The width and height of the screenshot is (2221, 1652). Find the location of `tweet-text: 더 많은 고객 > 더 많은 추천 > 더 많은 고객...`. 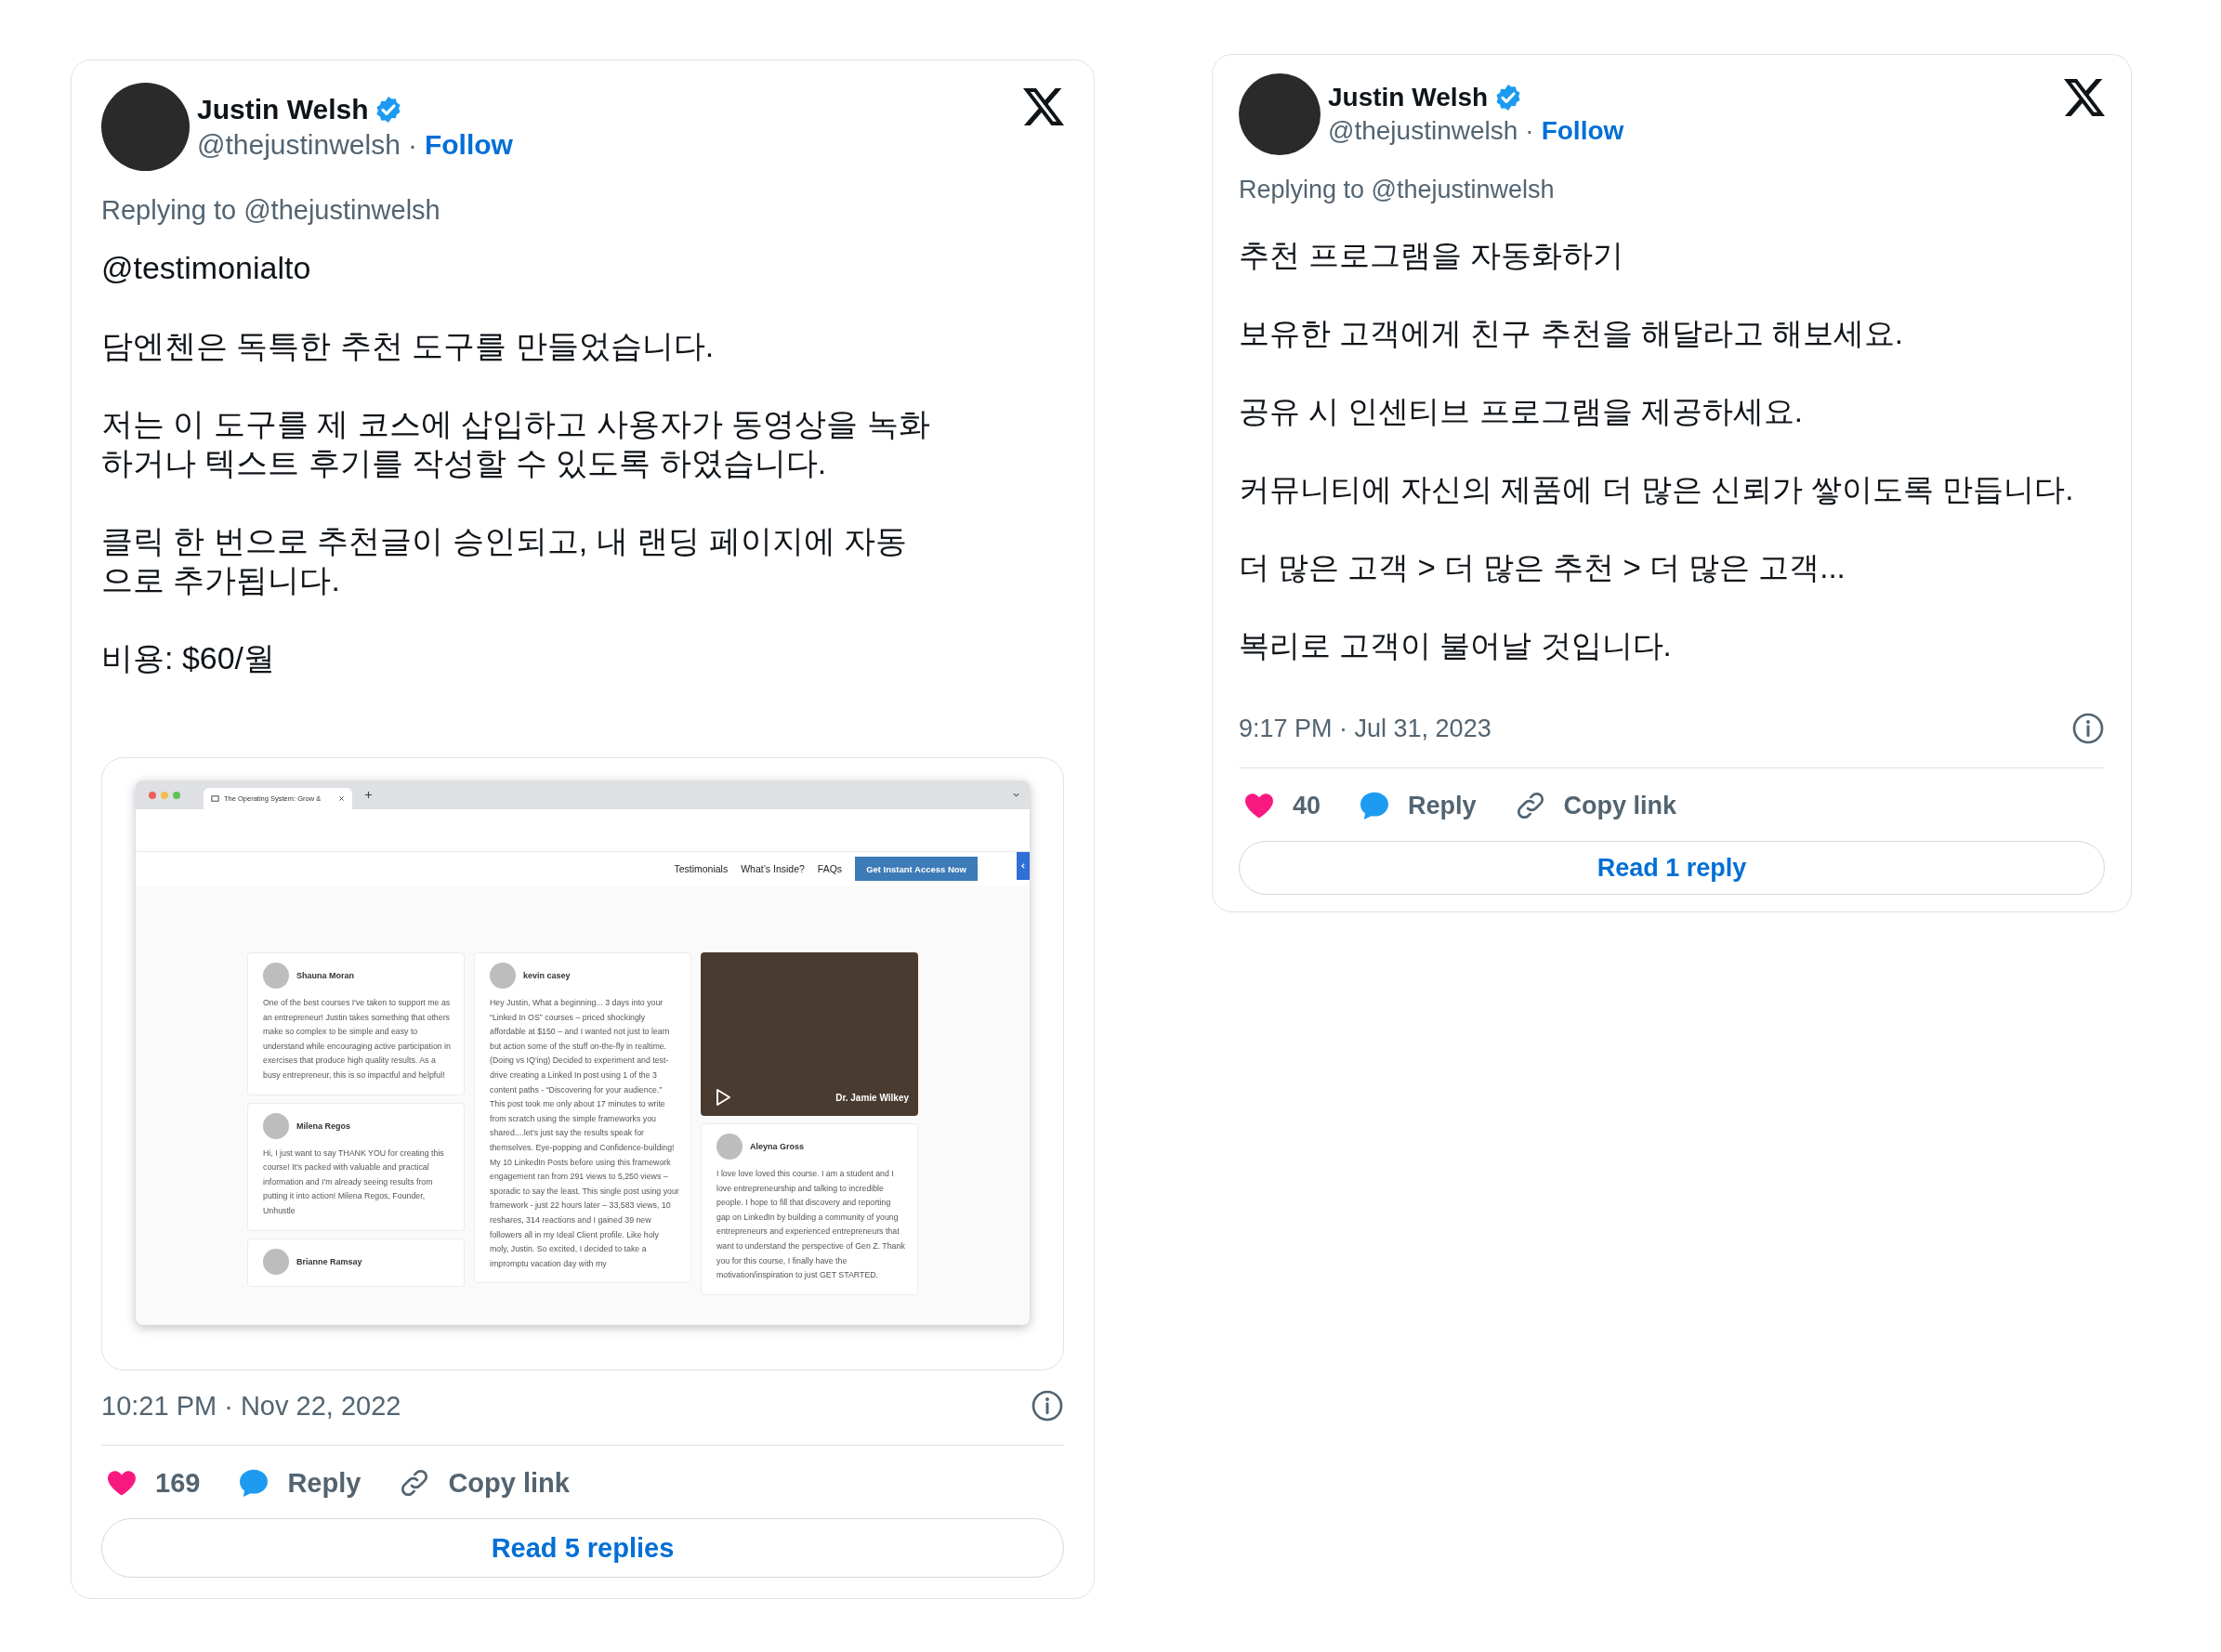

tweet-text: 더 많은 고객 > 더 많은 추천 > 더 많은 고객... is located at coordinates (1542, 567).